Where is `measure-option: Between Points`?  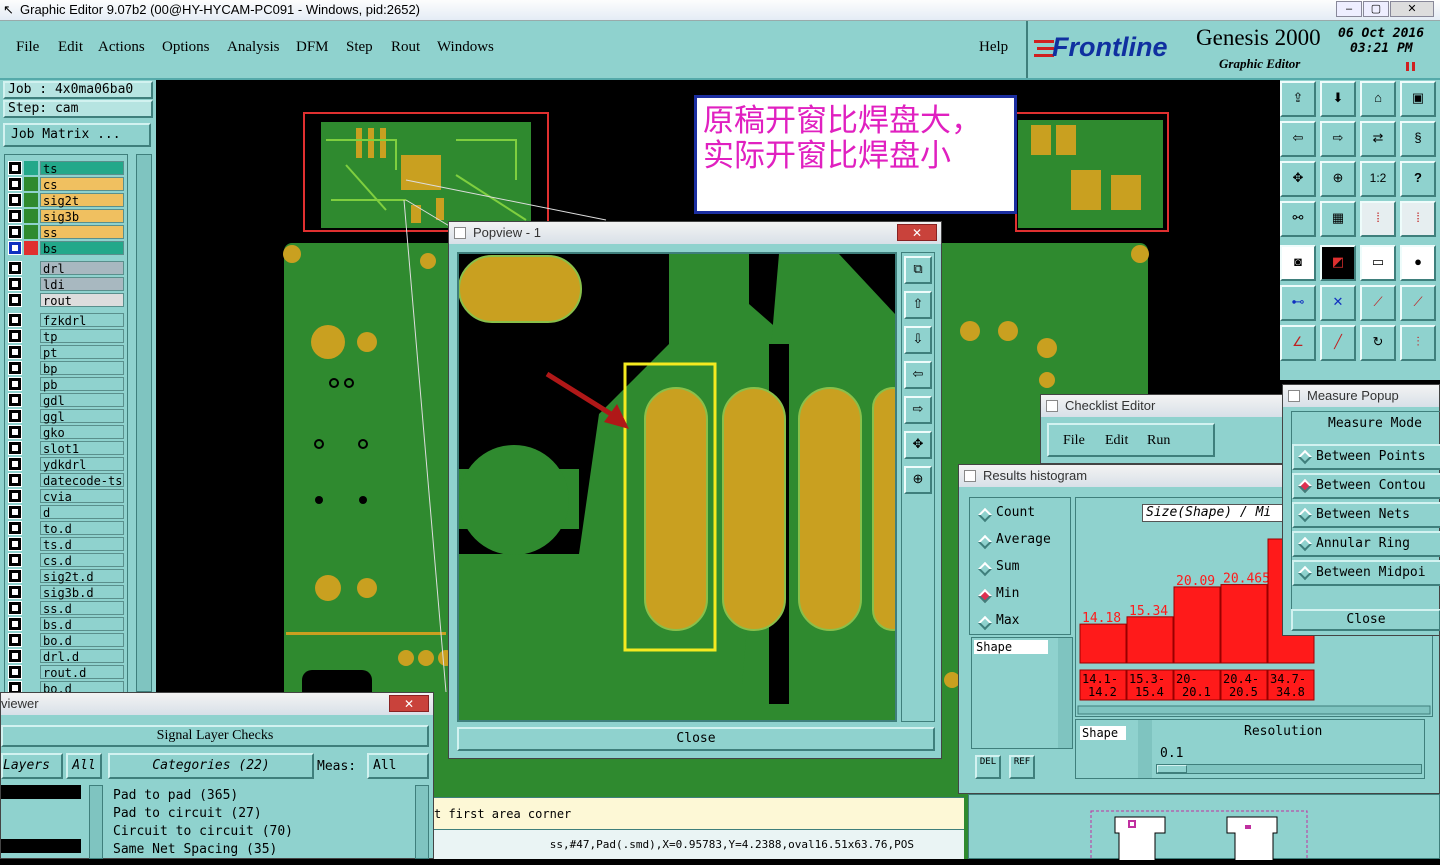
measure-option: Between Points is located at coordinates (1366, 457).